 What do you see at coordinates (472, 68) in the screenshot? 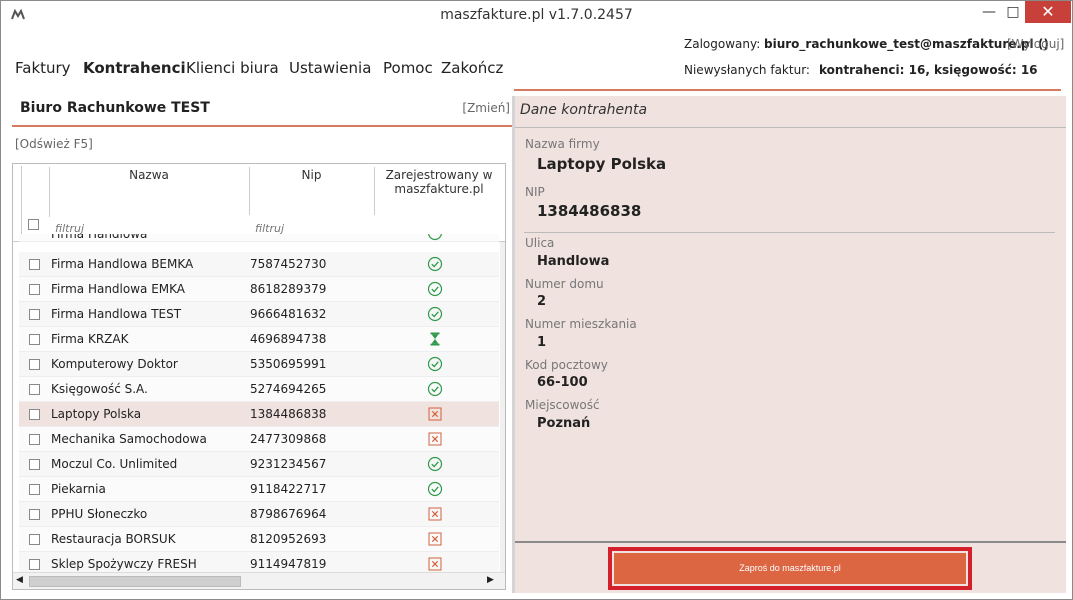
I see `menu-zakoncz: Zakończ` at bounding box center [472, 68].